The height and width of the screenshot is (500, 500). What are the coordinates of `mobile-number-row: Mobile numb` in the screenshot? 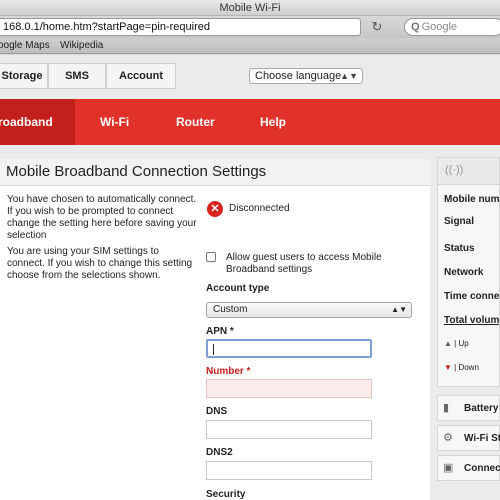 It's located at (472, 199).